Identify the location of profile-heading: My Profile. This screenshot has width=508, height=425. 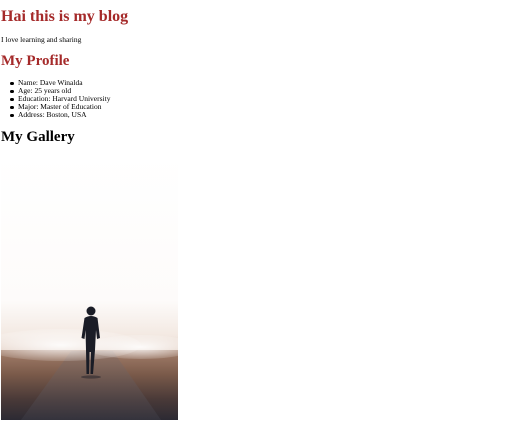
(35, 61).